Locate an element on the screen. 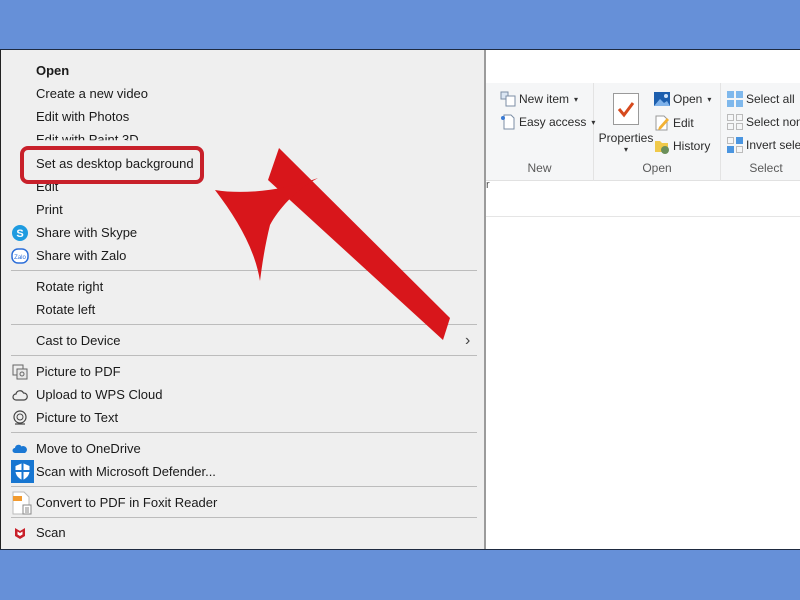  svg-text: Zalo is located at coordinates (20, 258).